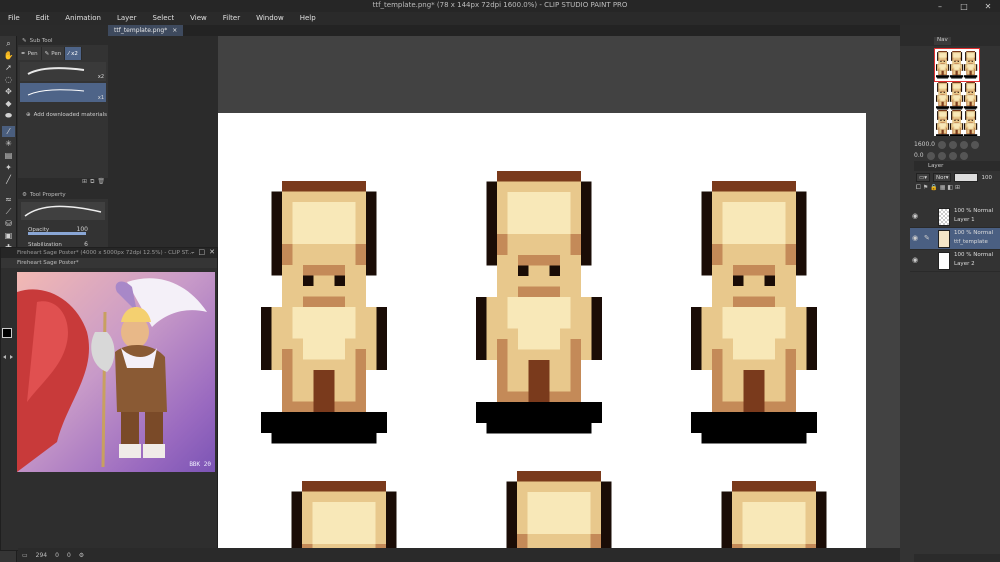  I want to click on blend-tool-icon: ≈, so click(8, 199).